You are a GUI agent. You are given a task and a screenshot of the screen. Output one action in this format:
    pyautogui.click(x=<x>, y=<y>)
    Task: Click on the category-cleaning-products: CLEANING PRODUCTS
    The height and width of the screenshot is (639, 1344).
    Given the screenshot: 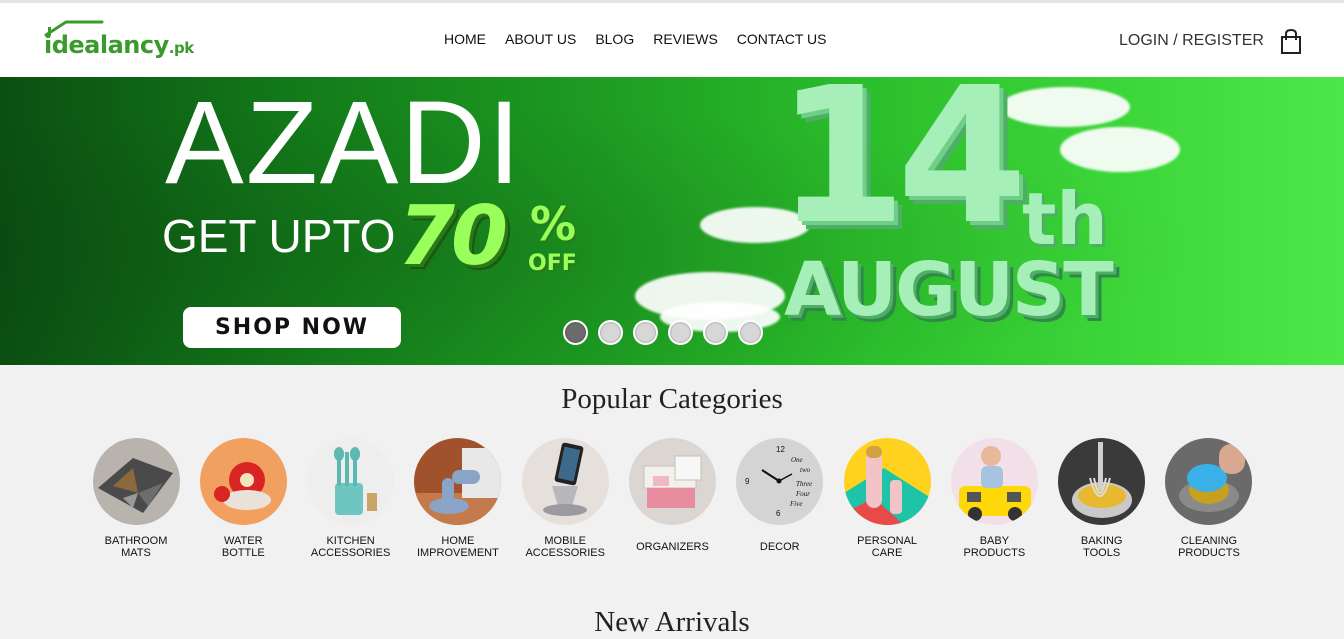 What is the action you would take?
    pyautogui.click(x=1209, y=498)
    